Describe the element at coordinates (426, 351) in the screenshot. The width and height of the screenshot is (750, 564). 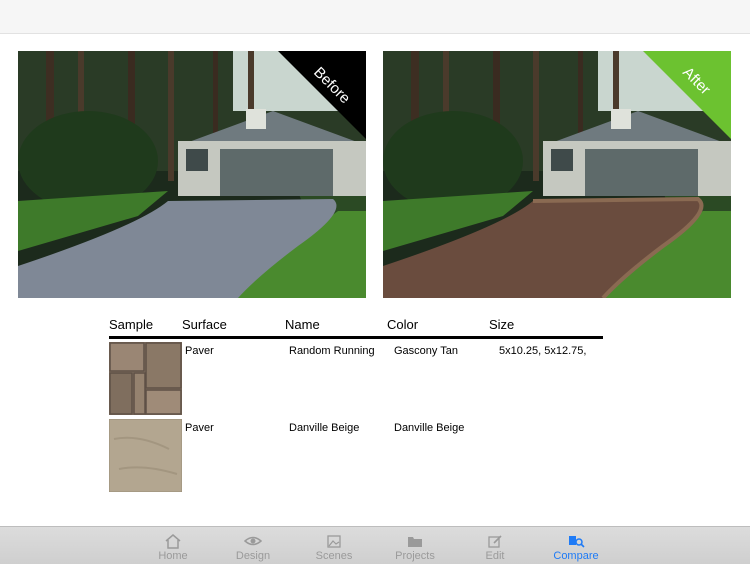
I see `row-color: Gascony Tan` at that location.